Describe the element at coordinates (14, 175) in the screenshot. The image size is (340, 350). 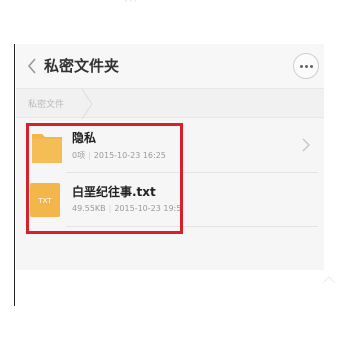
I see `divider-line` at that location.